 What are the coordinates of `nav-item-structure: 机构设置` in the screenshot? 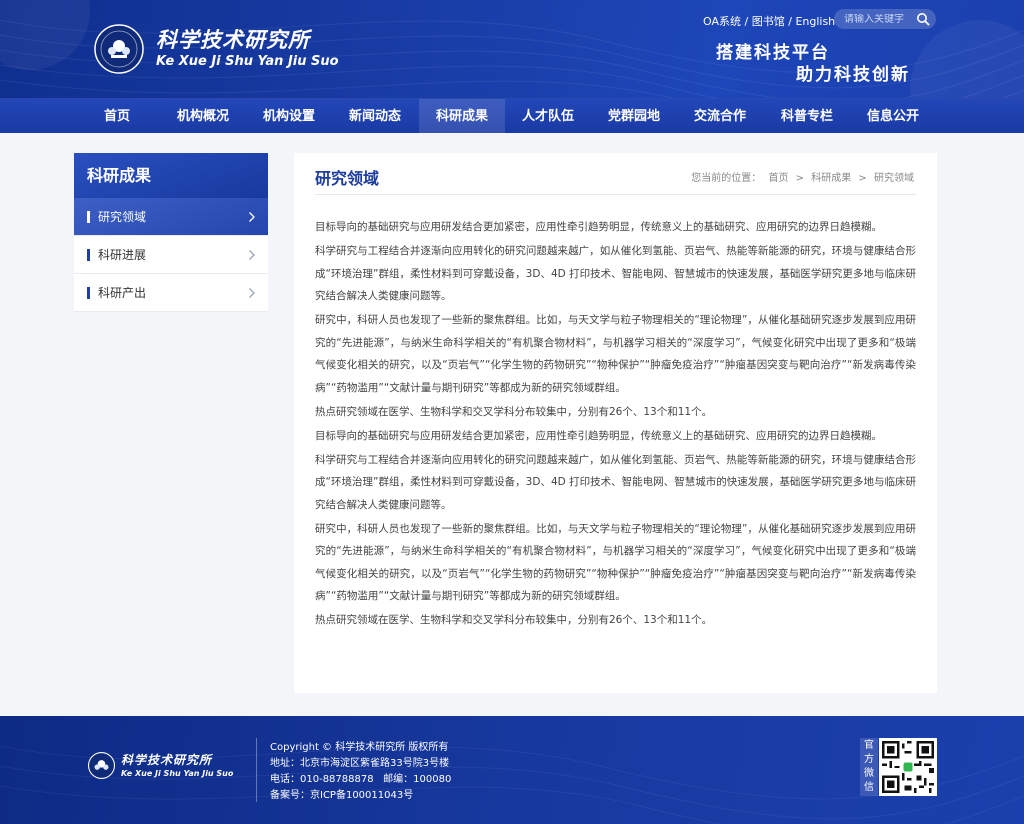 It's located at (289, 116).